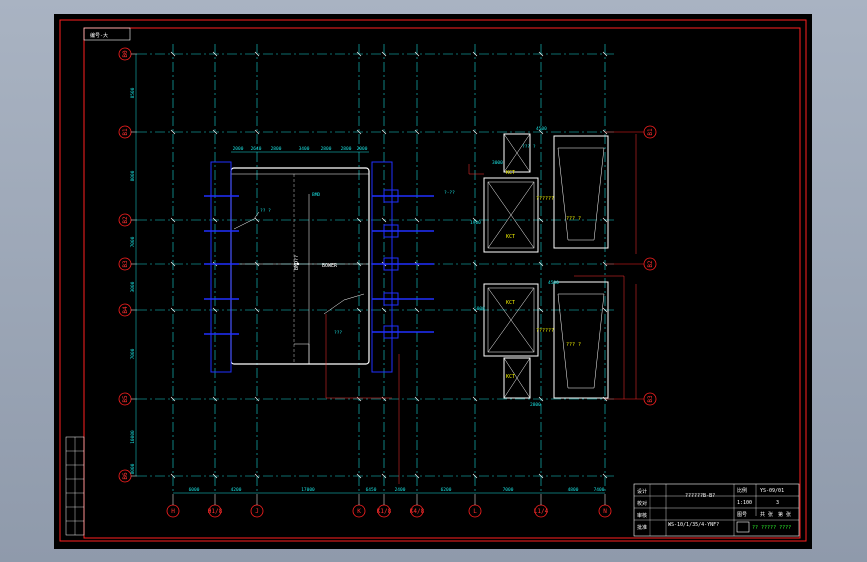 Image resolution: width=867 pixels, height=562 pixels. What do you see at coordinates (316, 195) in the screenshot?
I see `misc-label: BMD` at bounding box center [316, 195].